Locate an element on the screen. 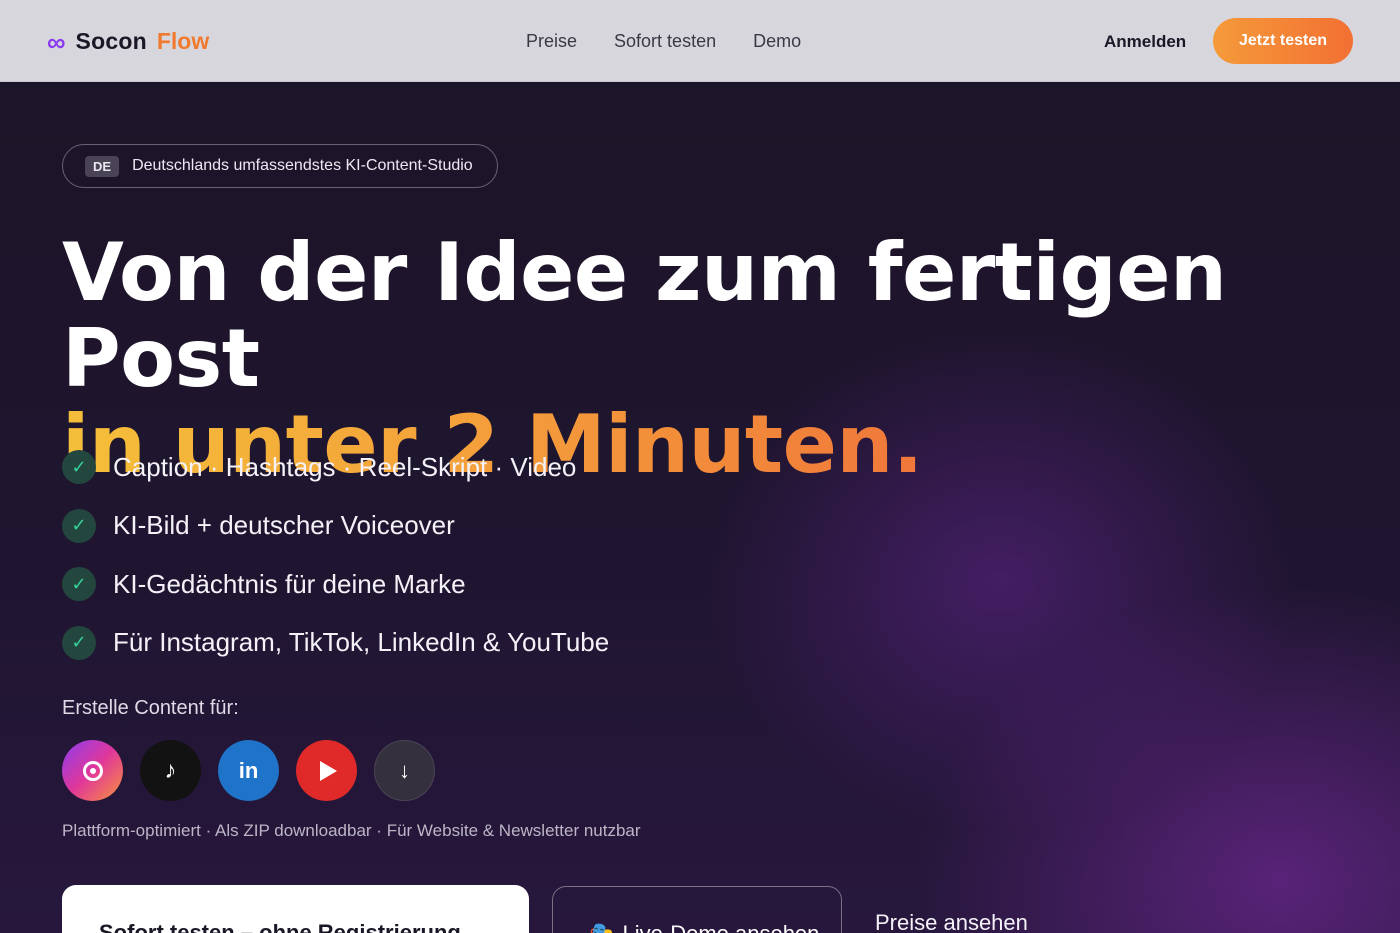 The width and height of the screenshot is (1400, 933). instagram-icon is located at coordinates (92, 770).